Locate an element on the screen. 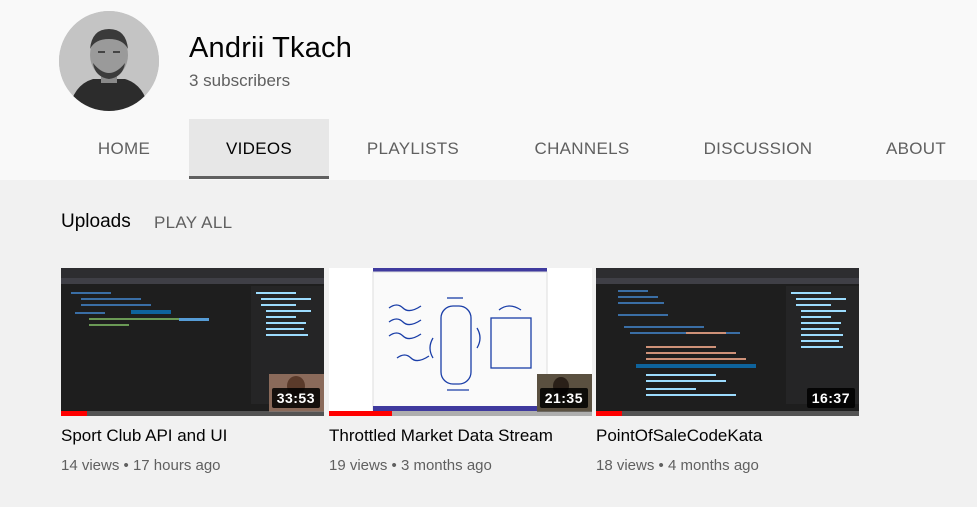 The width and height of the screenshot is (977, 507). video-duration: 16:37 is located at coordinates (830, 398).